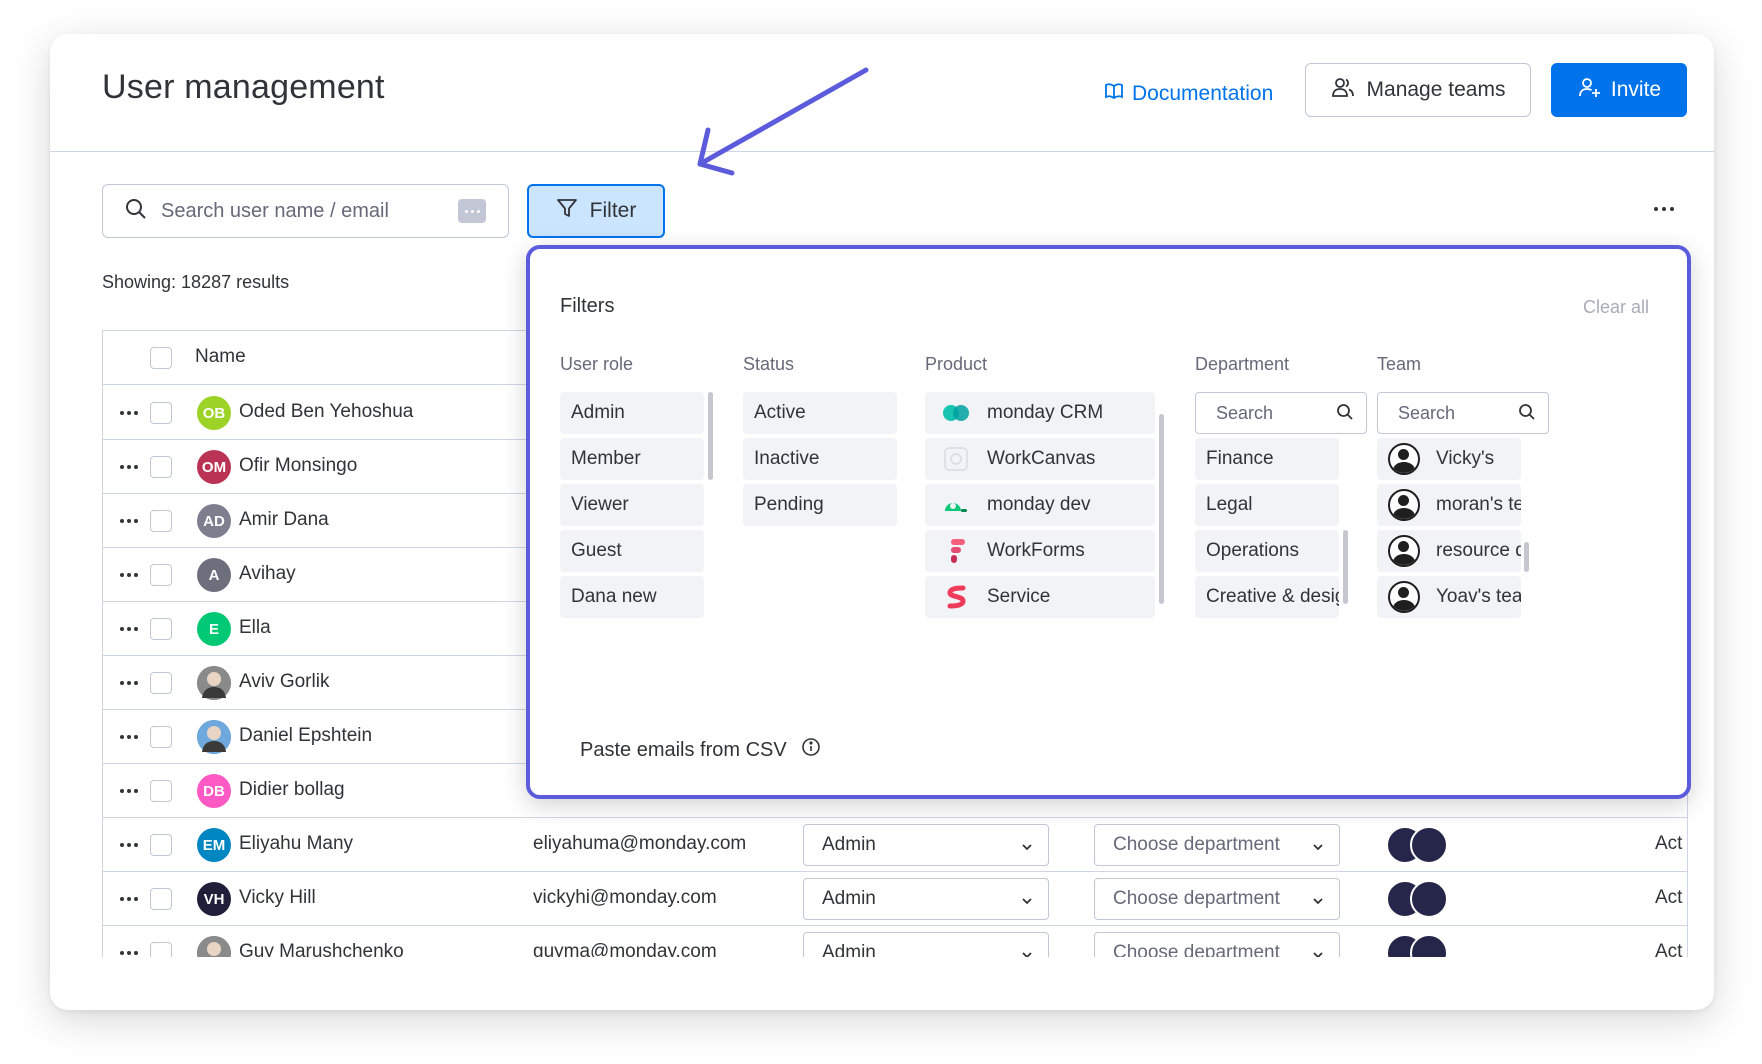 This screenshot has height=1064, width=1762. What do you see at coordinates (1040, 597) in the screenshot?
I see `product-option-service: Service` at bounding box center [1040, 597].